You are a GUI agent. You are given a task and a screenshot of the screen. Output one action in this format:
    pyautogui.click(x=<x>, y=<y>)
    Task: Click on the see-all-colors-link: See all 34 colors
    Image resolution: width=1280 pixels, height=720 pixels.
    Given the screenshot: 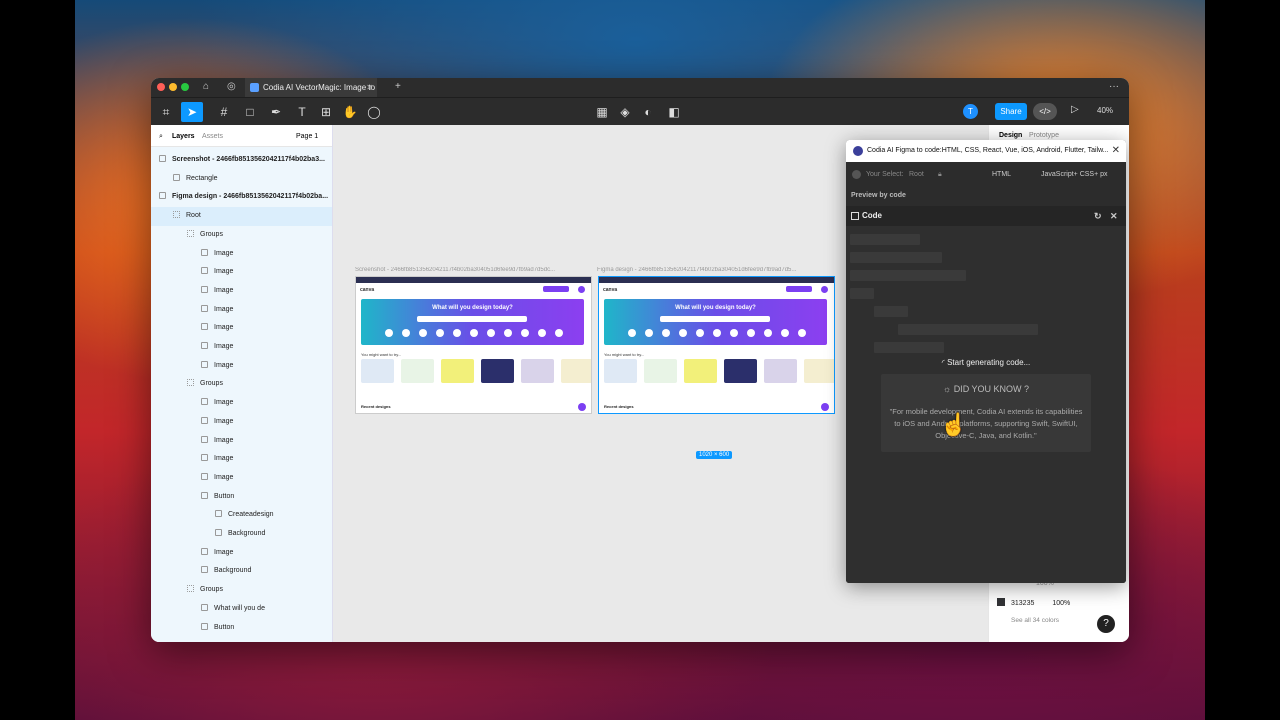 What is the action you would take?
    pyautogui.click(x=1035, y=620)
    